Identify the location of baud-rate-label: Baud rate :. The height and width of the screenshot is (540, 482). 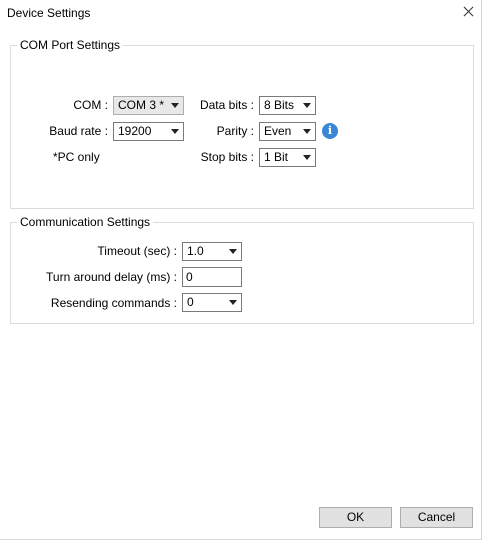
(78, 131).